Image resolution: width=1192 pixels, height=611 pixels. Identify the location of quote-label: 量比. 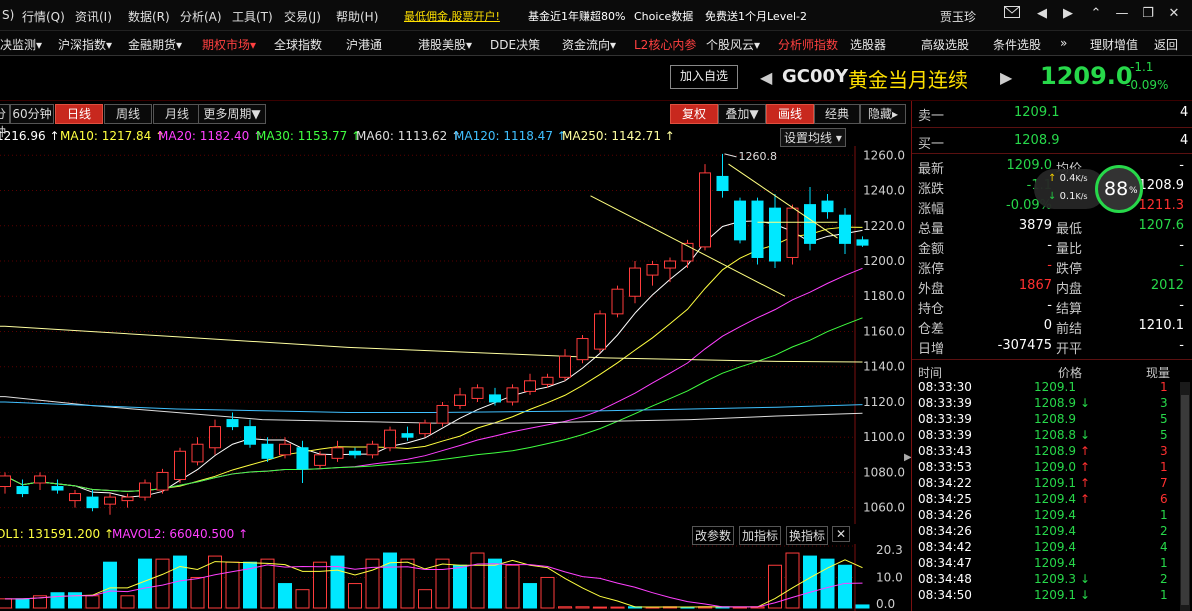
(1069, 249).